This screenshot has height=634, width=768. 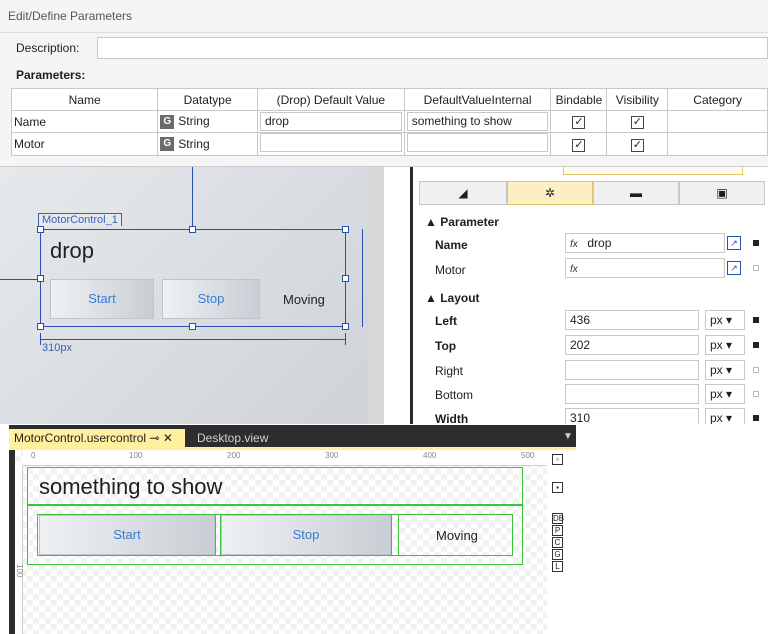 What do you see at coordinates (725, 394) in the screenshot?
I see `bottom-unit-select: px ▾` at bounding box center [725, 394].